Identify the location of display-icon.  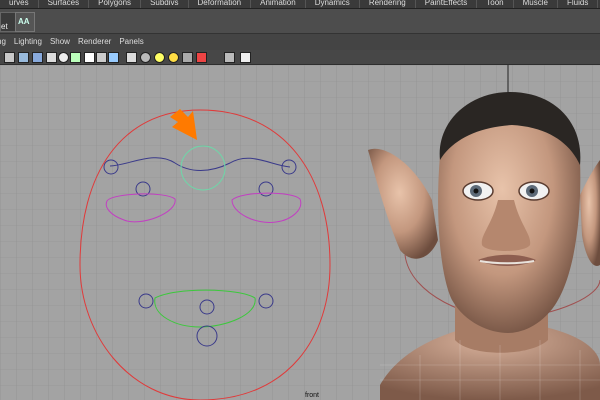
(9, 57).